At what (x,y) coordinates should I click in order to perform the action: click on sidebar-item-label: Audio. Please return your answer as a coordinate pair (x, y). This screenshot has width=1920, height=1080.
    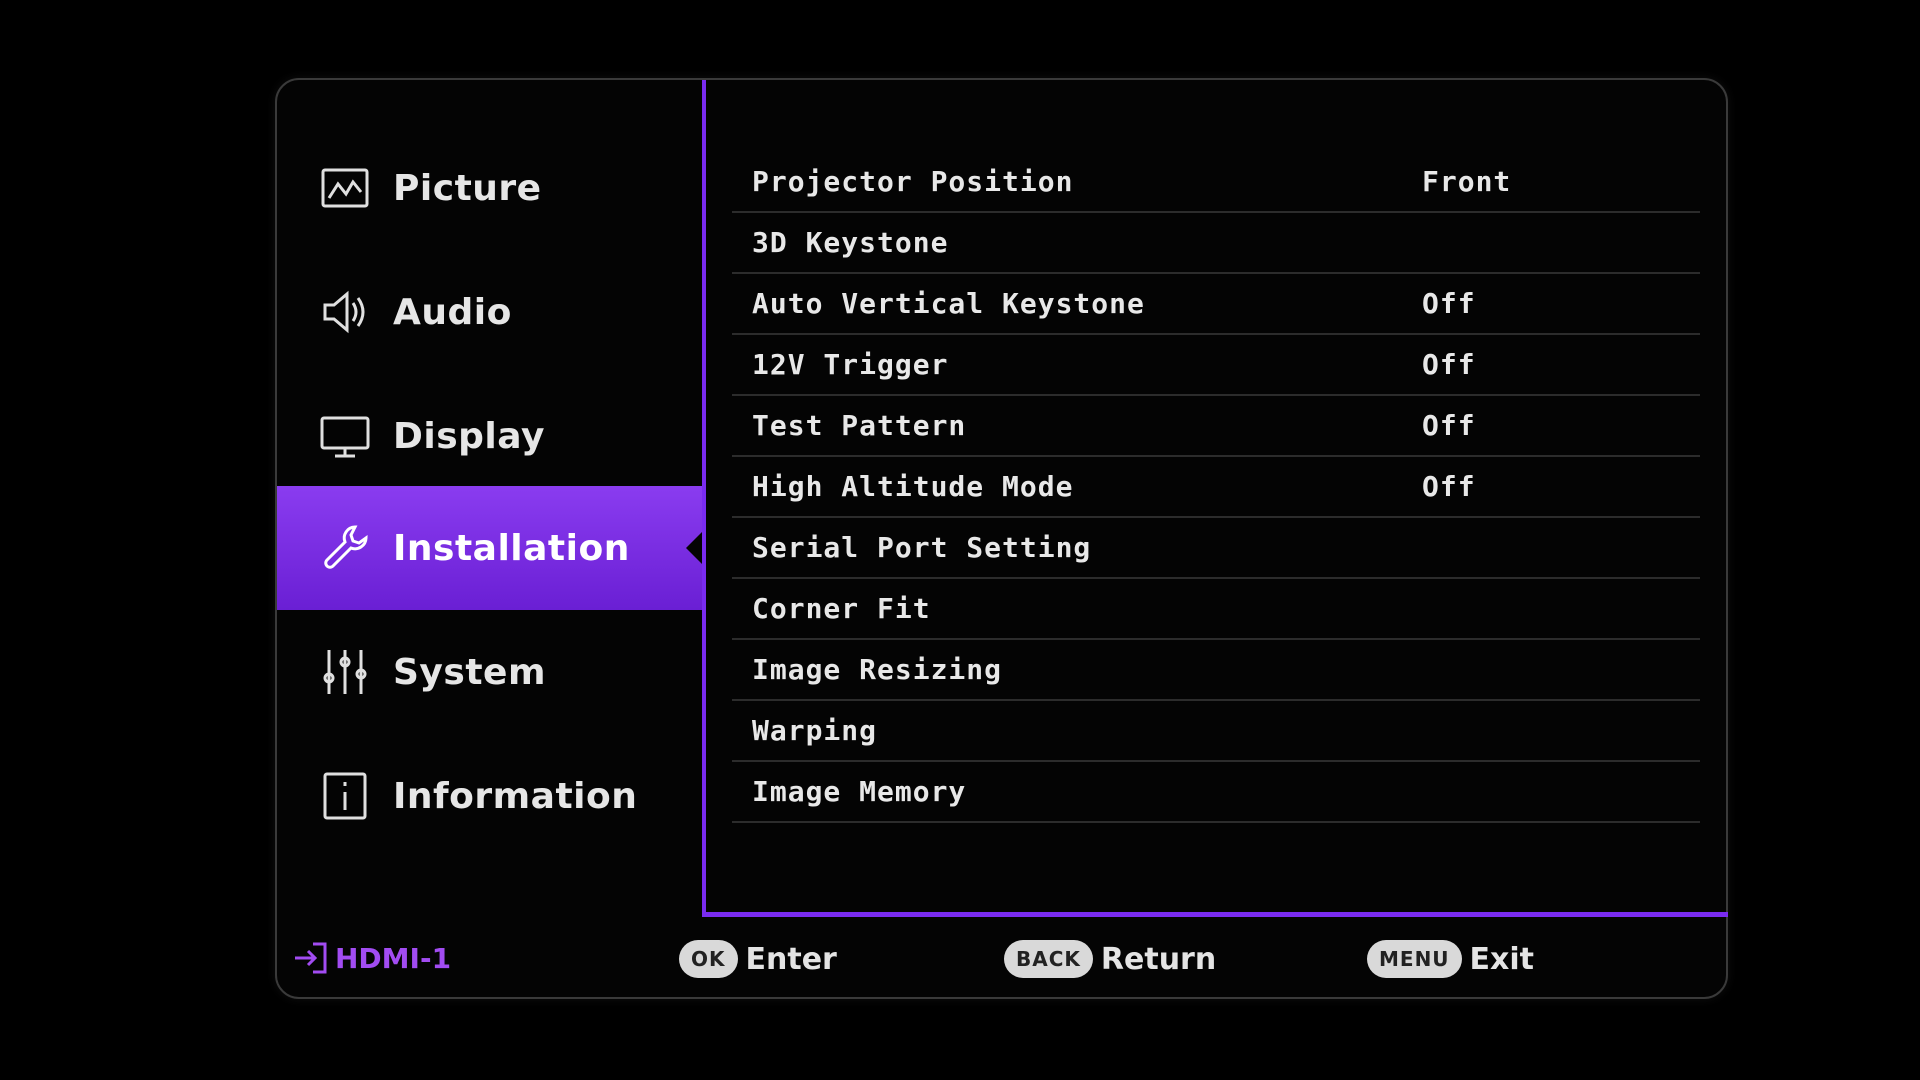
    Looking at the image, I should click on (452, 312).